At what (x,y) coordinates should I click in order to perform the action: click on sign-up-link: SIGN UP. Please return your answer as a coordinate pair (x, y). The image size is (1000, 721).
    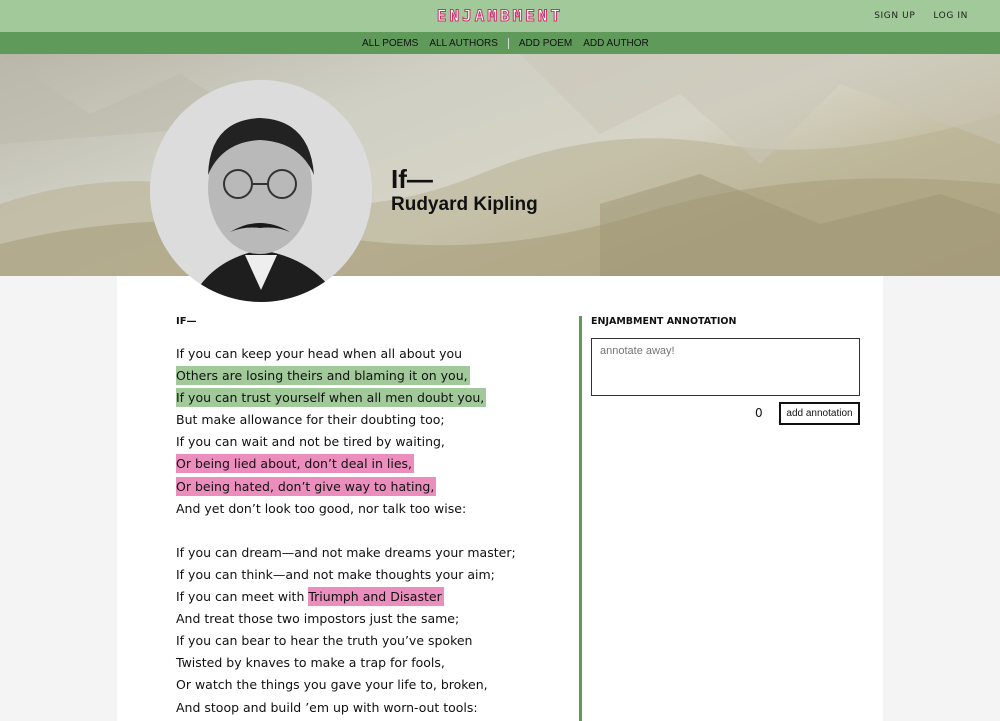
    Looking at the image, I should click on (894, 16).